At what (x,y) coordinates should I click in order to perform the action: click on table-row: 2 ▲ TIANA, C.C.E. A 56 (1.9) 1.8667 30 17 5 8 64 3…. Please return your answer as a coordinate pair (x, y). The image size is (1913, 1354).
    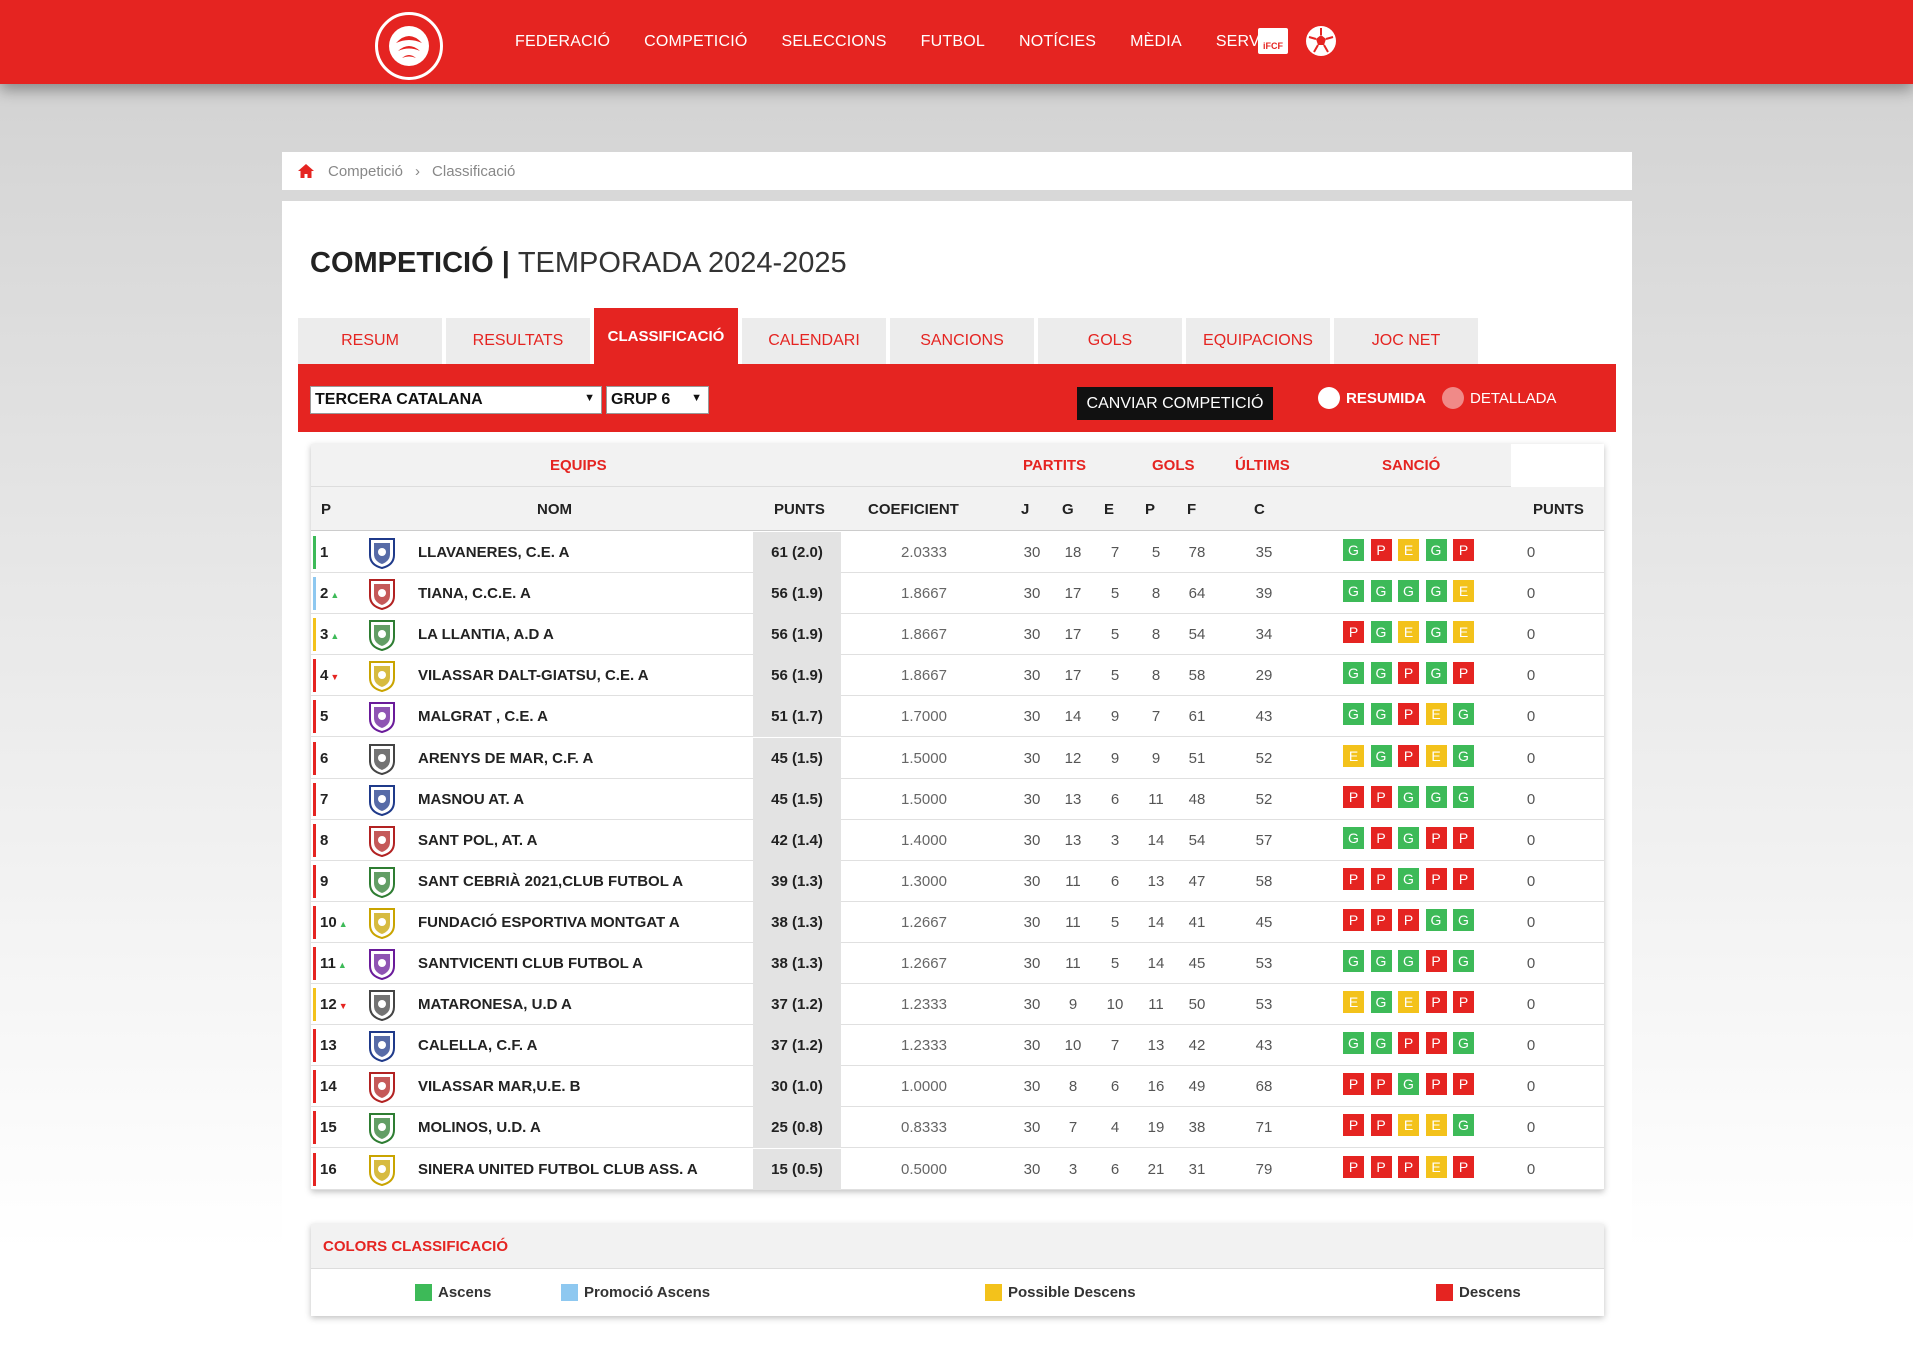
    Looking at the image, I should click on (957, 594).